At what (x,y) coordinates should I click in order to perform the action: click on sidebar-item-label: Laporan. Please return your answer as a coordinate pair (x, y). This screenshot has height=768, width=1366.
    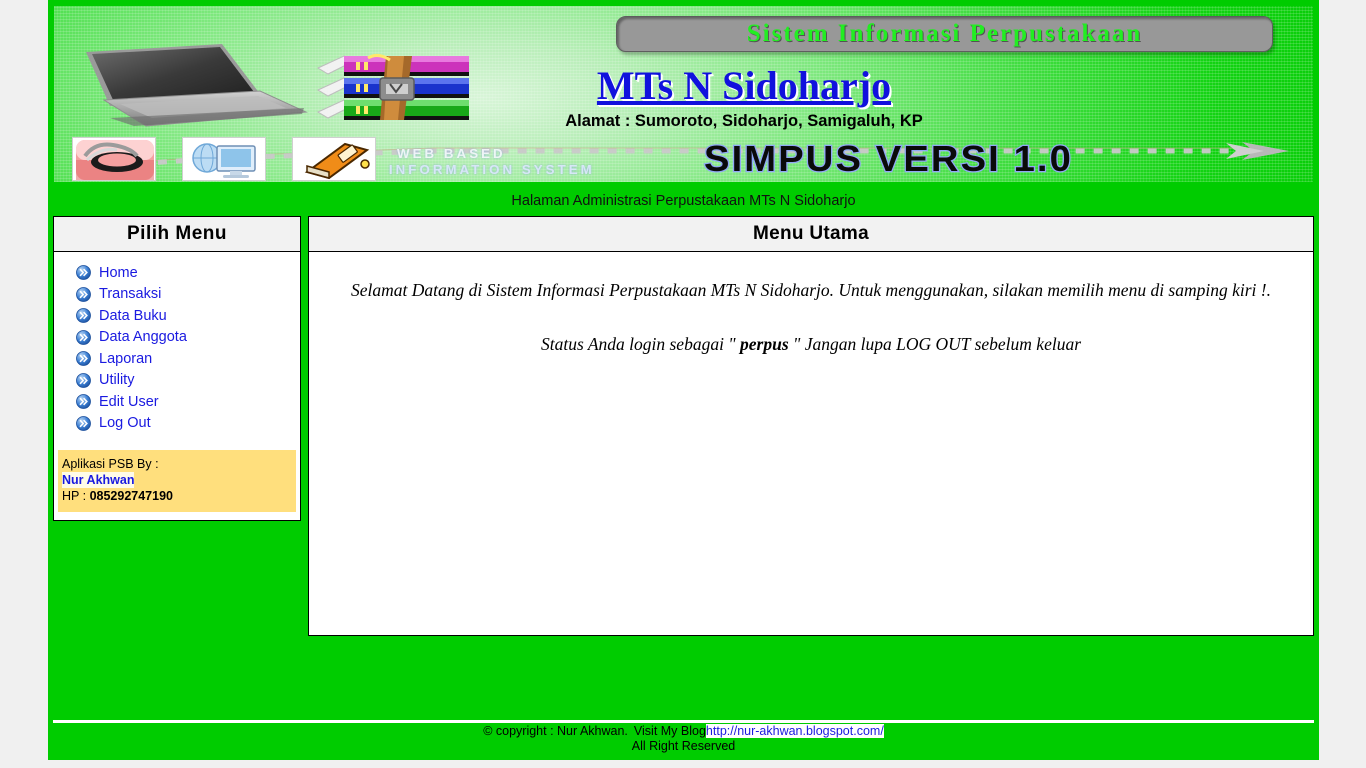
    Looking at the image, I should click on (125, 359).